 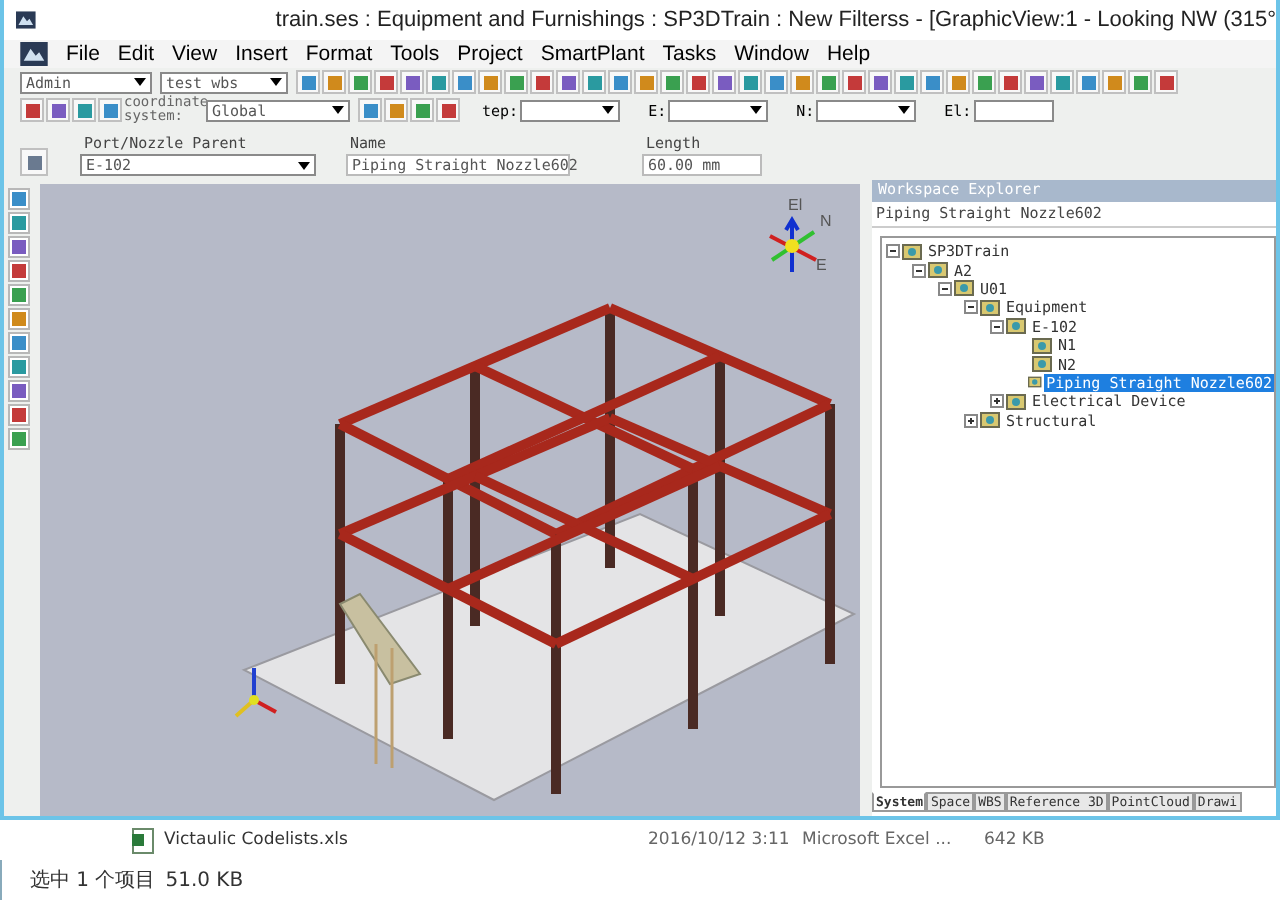 What do you see at coordinates (339, 54) in the screenshot?
I see `menu-item: Format` at bounding box center [339, 54].